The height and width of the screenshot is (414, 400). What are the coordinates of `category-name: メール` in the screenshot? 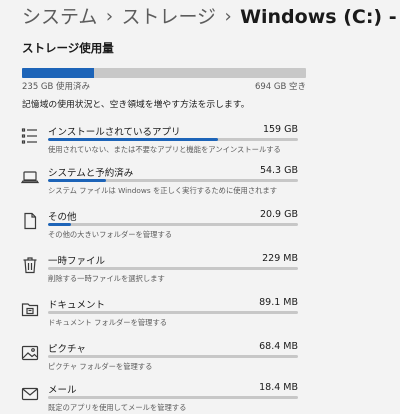 It's located at (62, 390).